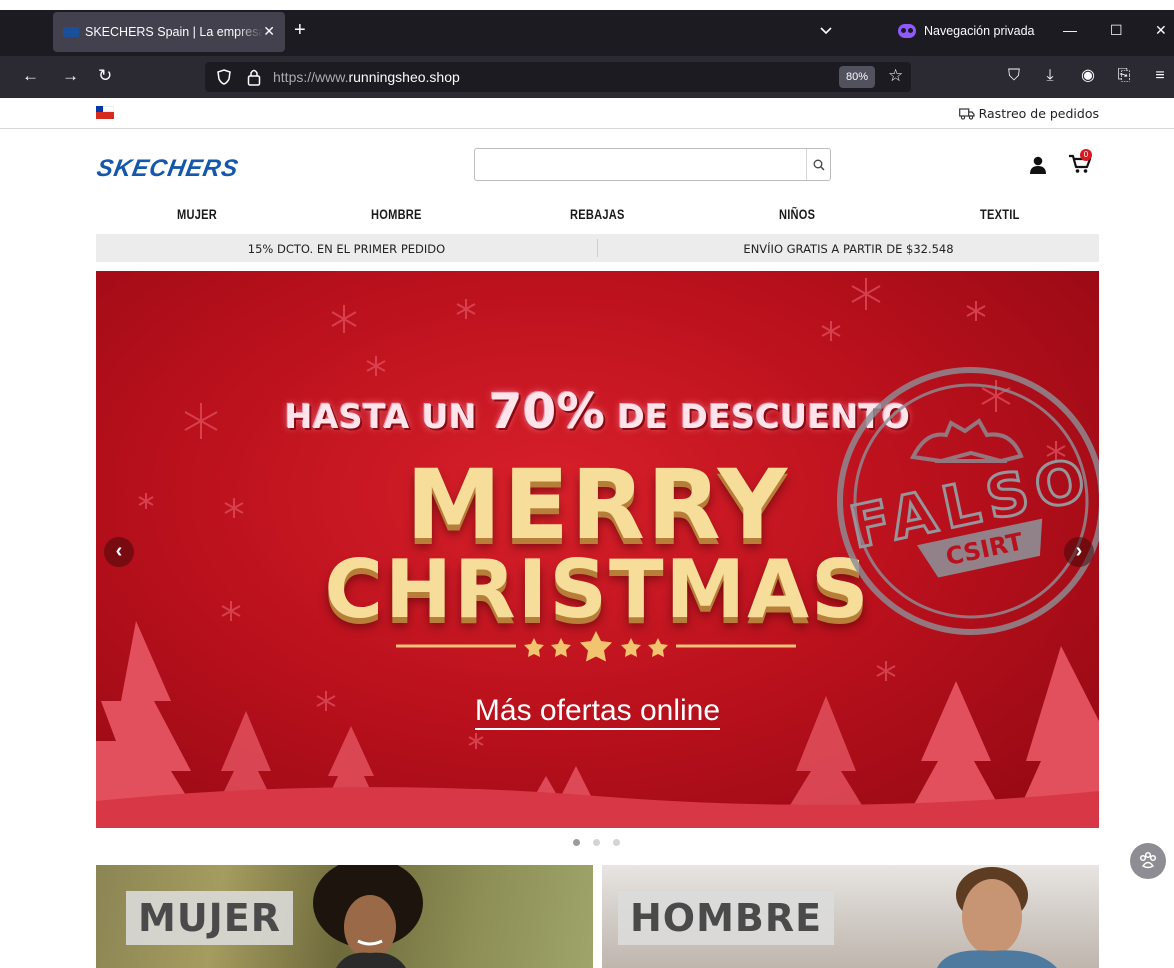 The width and height of the screenshot is (1174, 968). Describe the element at coordinates (174, 32) in the screenshot. I see `tab-title: SKECHERS Spain | La empresa d` at that location.